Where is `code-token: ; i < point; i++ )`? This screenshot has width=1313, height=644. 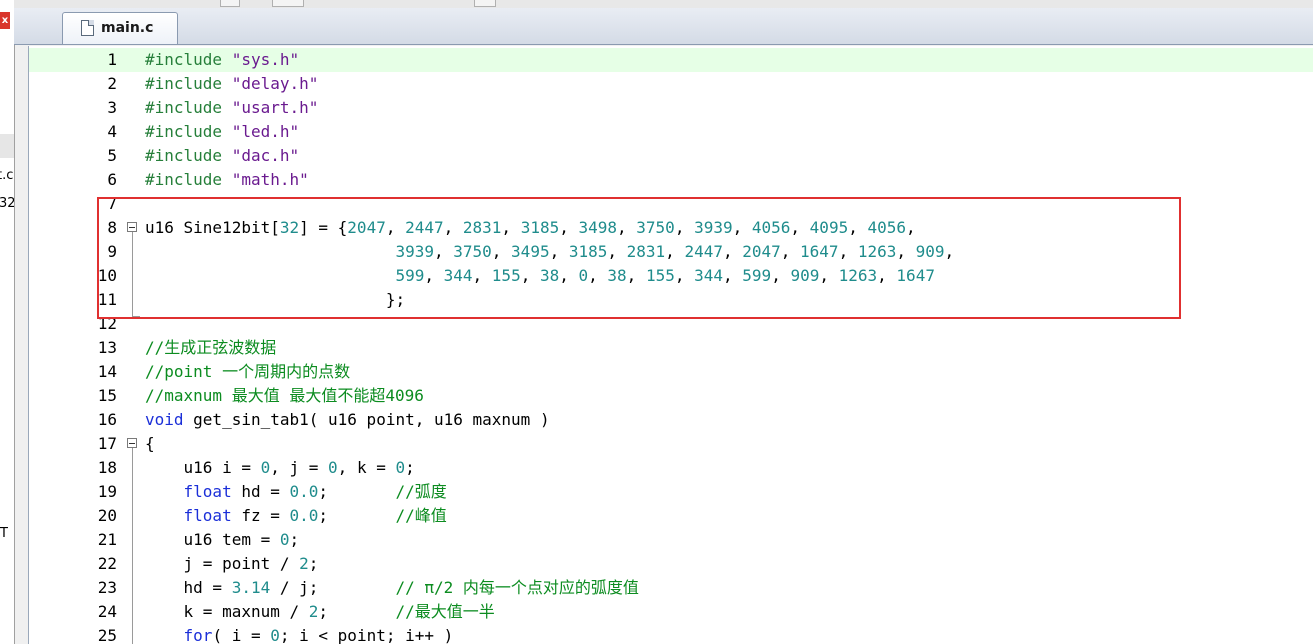
code-token: ; i < point; i++ ) is located at coordinates (366, 635).